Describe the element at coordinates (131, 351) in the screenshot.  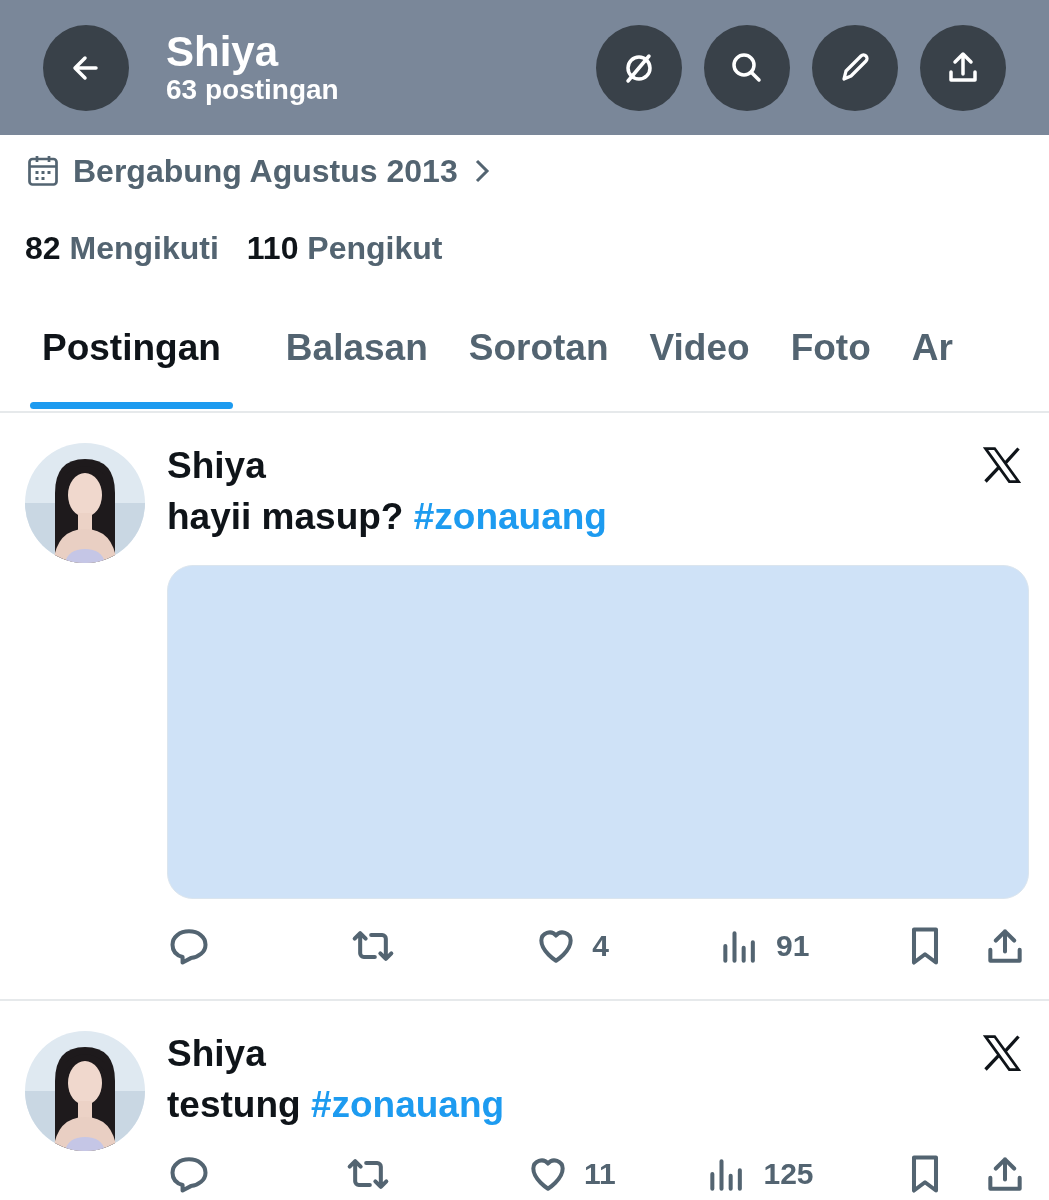
I see `tab: Postingan` at that location.